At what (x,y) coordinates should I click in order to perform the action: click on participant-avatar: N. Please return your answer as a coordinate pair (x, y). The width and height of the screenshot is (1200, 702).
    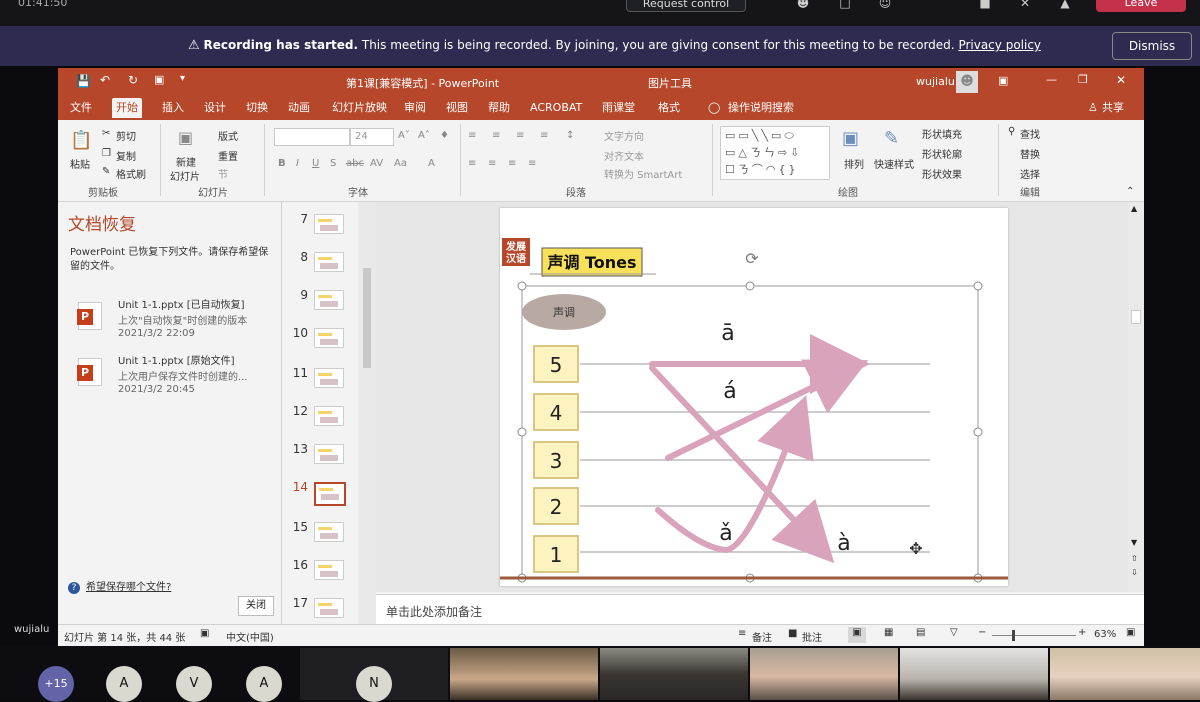
    Looking at the image, I should click on (374, 684).